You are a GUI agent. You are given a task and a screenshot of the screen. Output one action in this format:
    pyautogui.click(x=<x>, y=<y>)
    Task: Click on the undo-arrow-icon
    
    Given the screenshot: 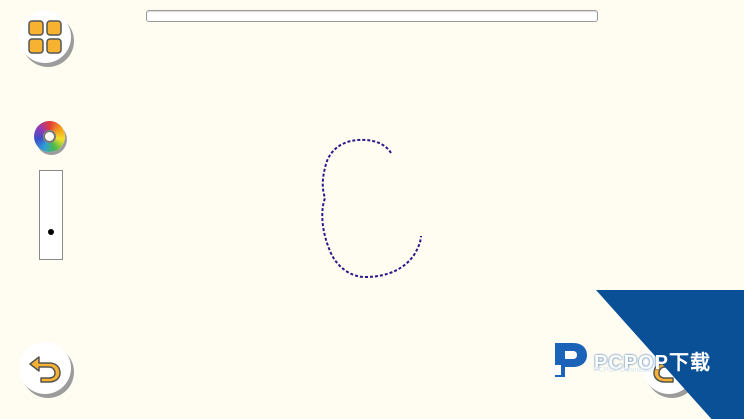 What is the action you would take?
    pyautogui.click(x=45, y=369)
    